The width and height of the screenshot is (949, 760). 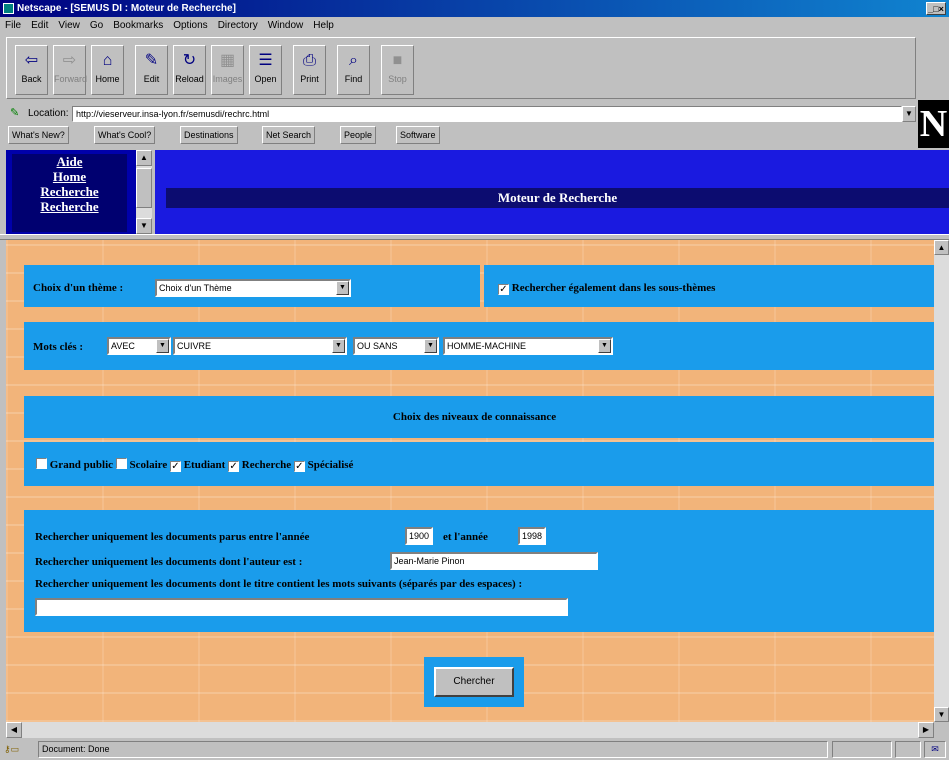 What do you see at coordinates (69, 161) in the screenshot?
I see `nav-link-aide: Aide` at bounding box center [69, 161].